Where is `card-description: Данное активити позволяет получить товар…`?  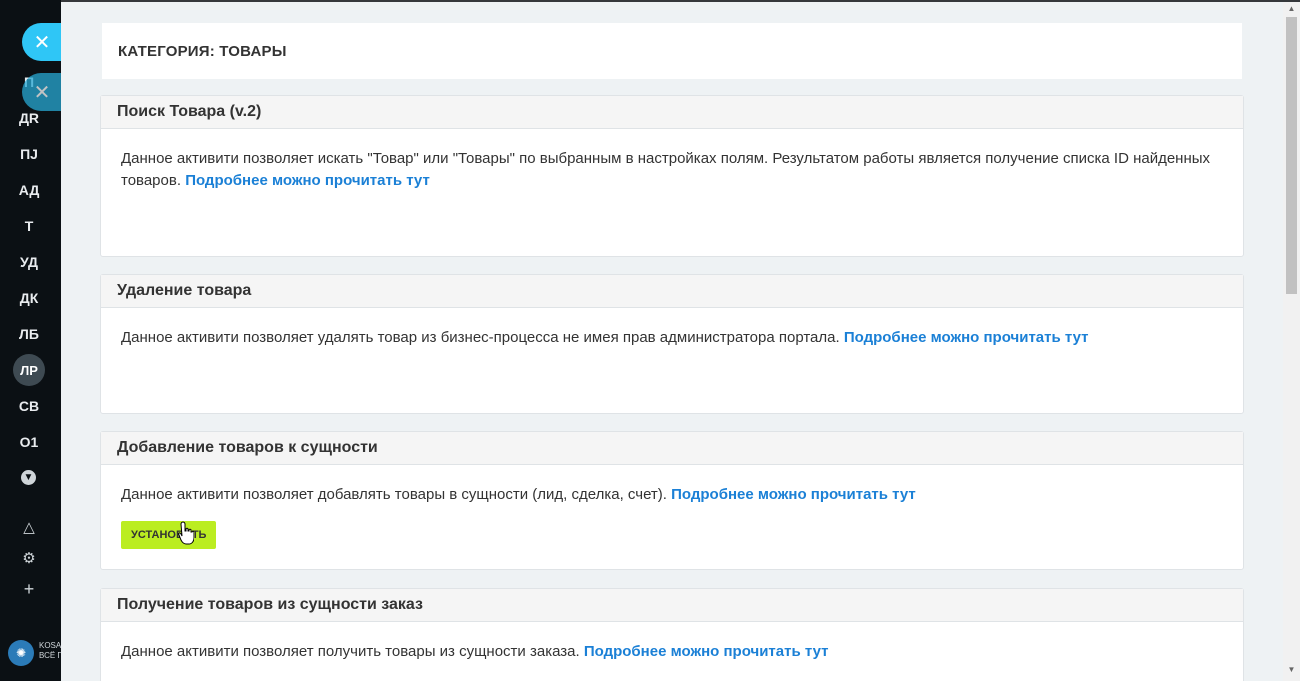
card-description: Данное активити позволяет получить товар… is located at coordinates (475, 651).